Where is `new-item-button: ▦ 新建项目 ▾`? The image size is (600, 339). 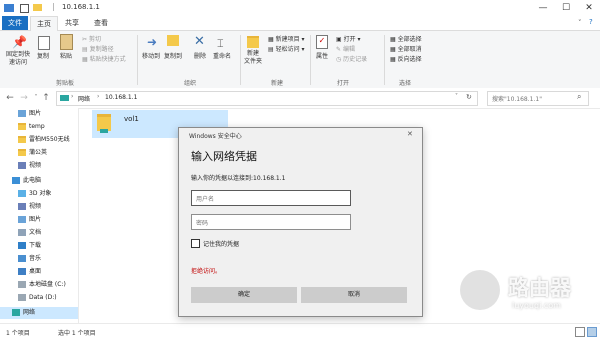 new-item-button: ▦ 新建项目 ▾ is located at coordinates (286, 38).